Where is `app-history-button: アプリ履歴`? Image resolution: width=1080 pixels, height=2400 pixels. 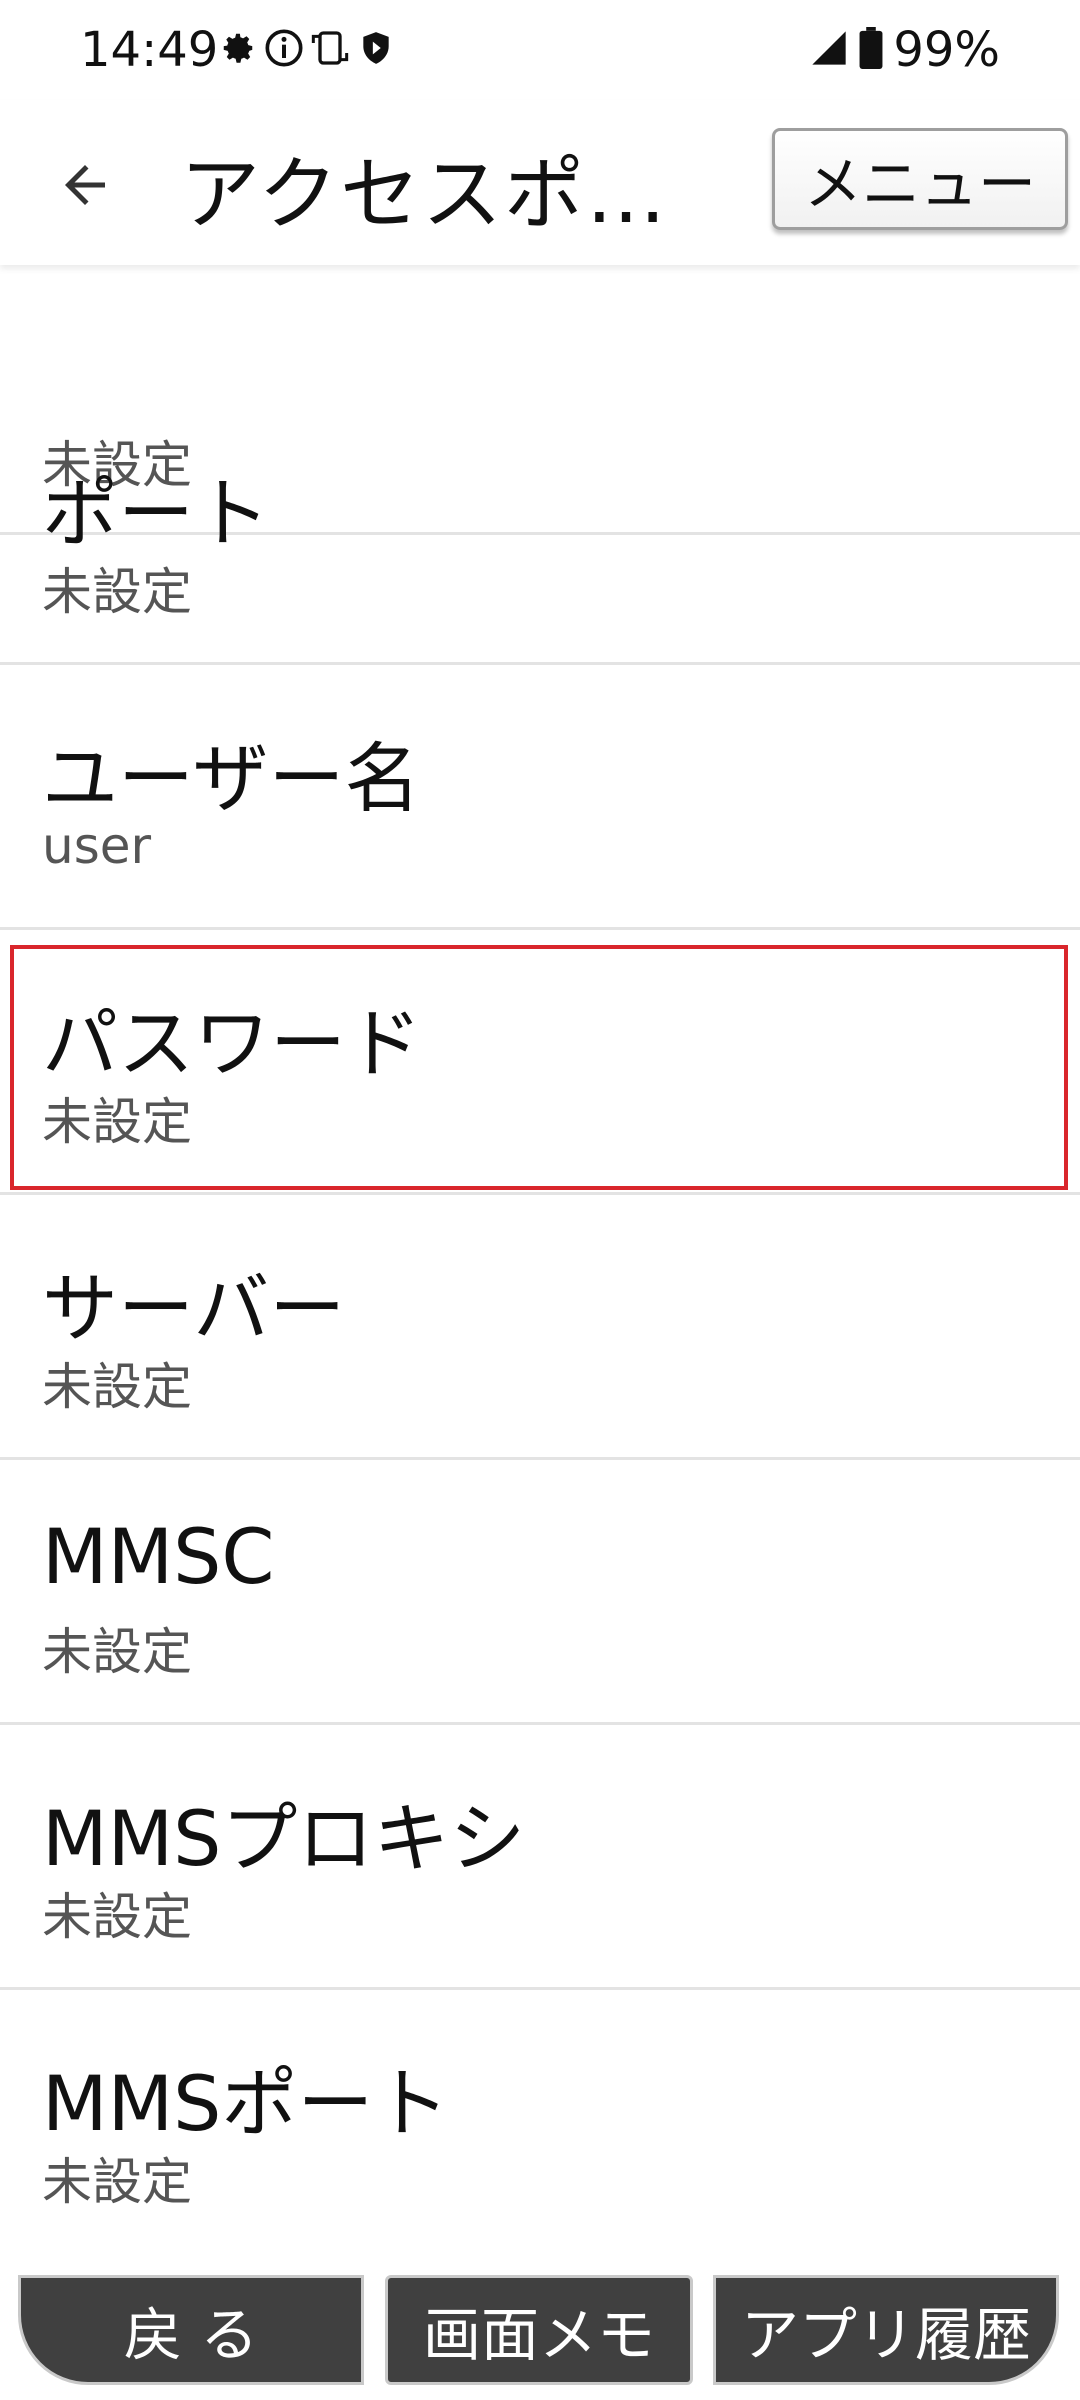
app-history-button: アプリ履歴 is located at coordinates (886, 2330).